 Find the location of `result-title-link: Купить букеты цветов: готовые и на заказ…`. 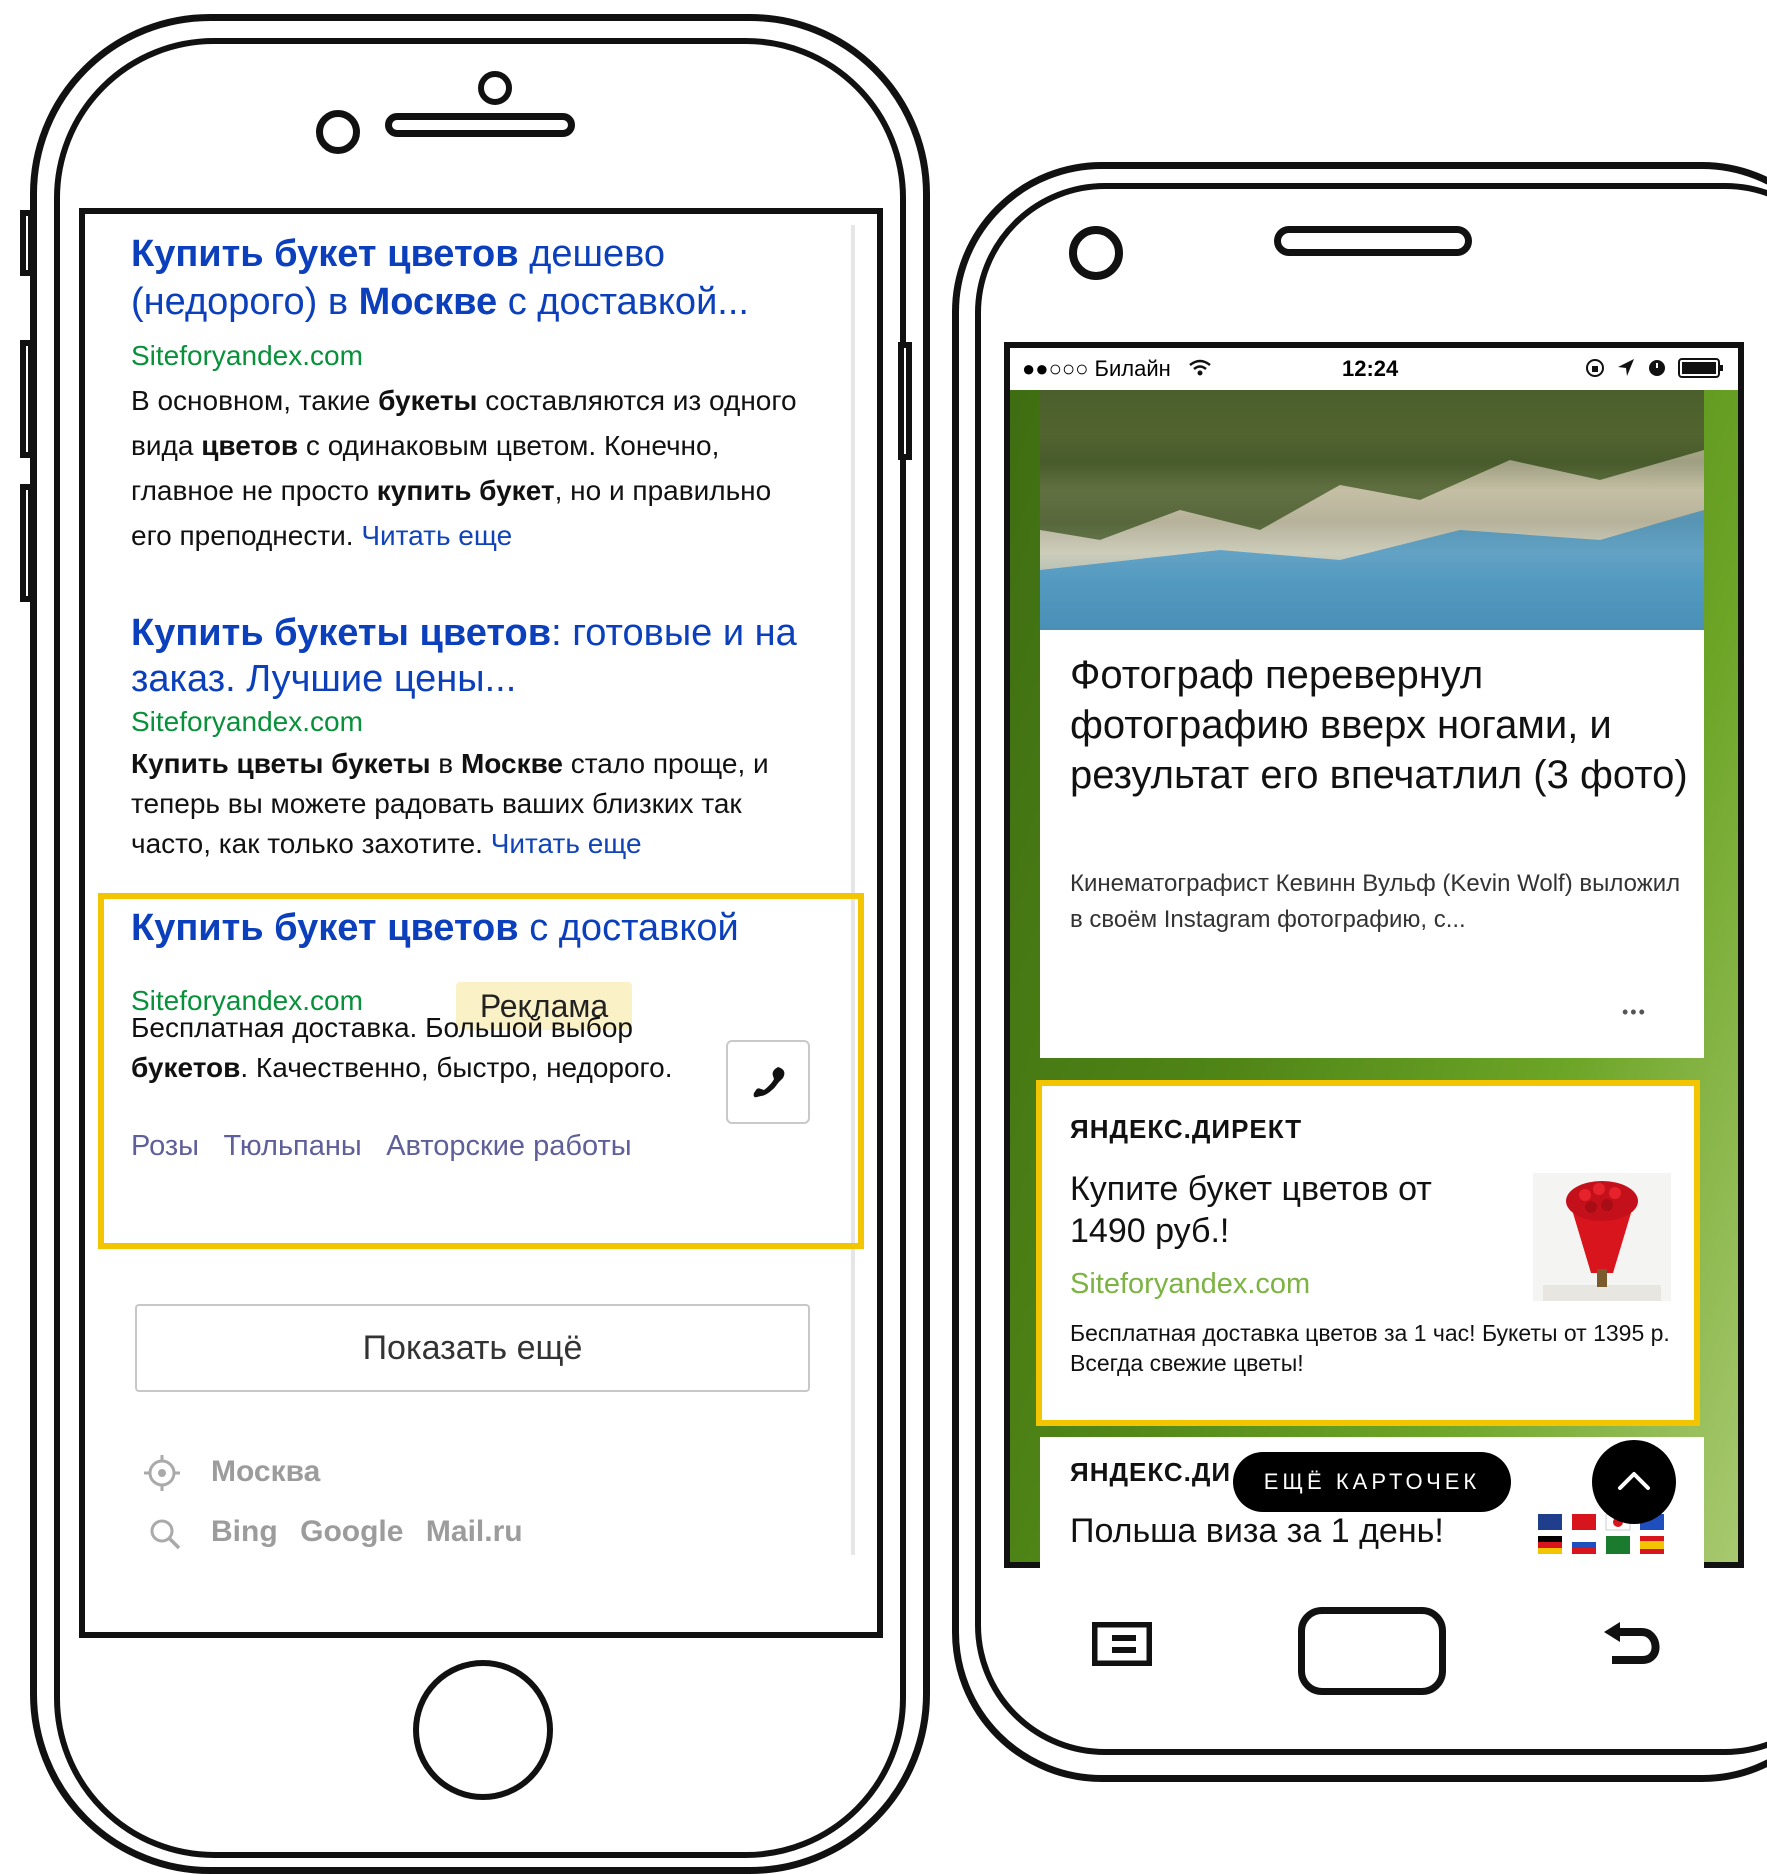

result-title-link: Купить букеты цветов: готовые и на заказ… is located at coordinates (466, 656).